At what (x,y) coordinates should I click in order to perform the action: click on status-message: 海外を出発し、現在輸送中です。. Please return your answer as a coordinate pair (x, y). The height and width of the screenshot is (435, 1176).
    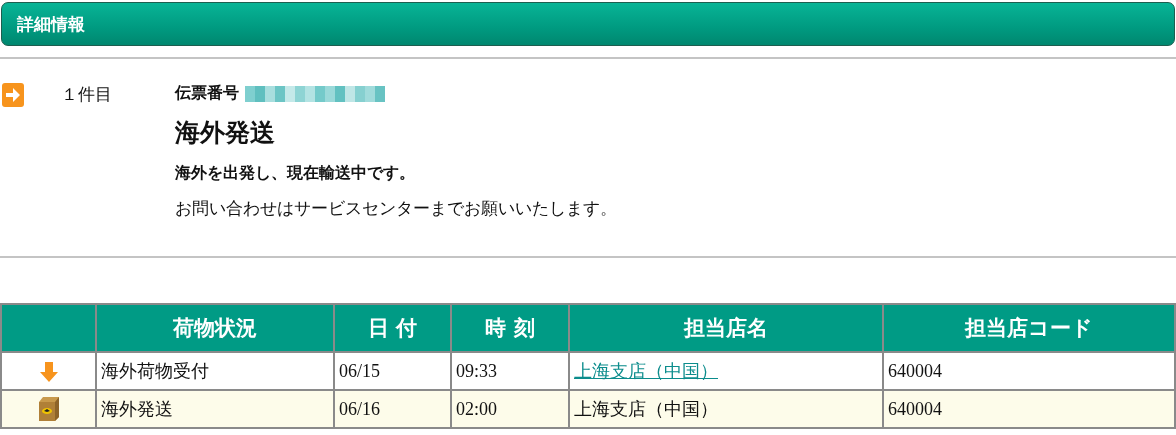
    Looking at the image, I should click on (295, 173).